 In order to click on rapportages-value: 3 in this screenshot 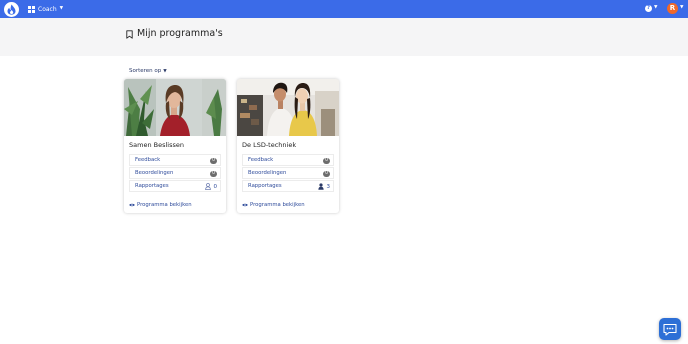, I will do `click(328, 186)`.